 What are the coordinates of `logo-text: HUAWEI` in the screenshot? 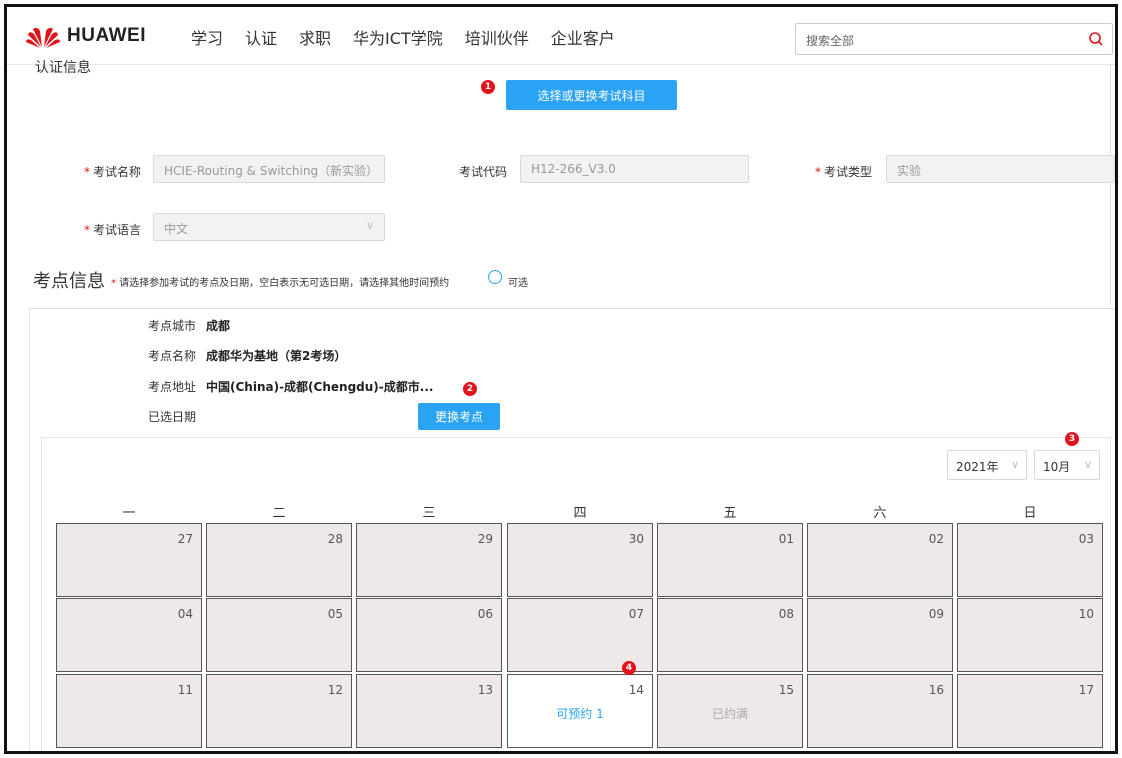 It's located at (106, 35).